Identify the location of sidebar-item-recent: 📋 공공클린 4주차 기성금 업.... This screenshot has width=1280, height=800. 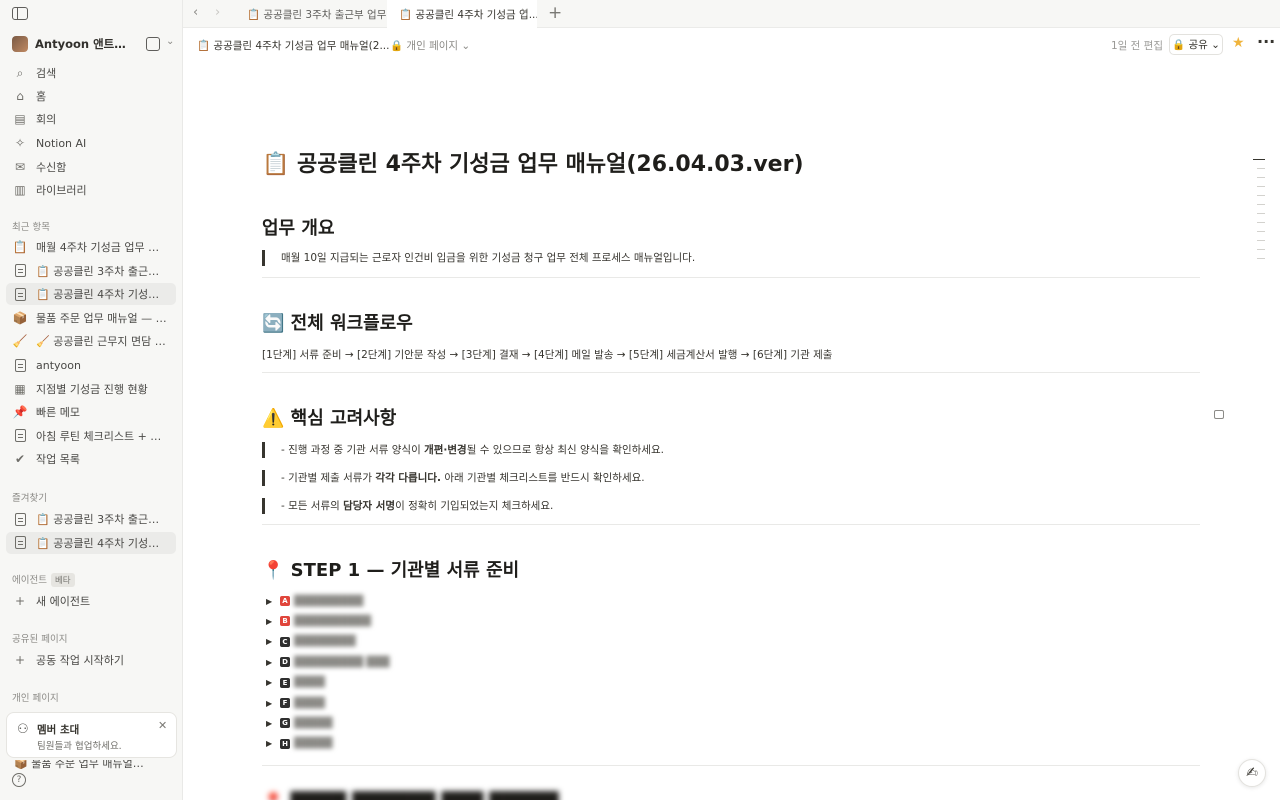
(91, 294).